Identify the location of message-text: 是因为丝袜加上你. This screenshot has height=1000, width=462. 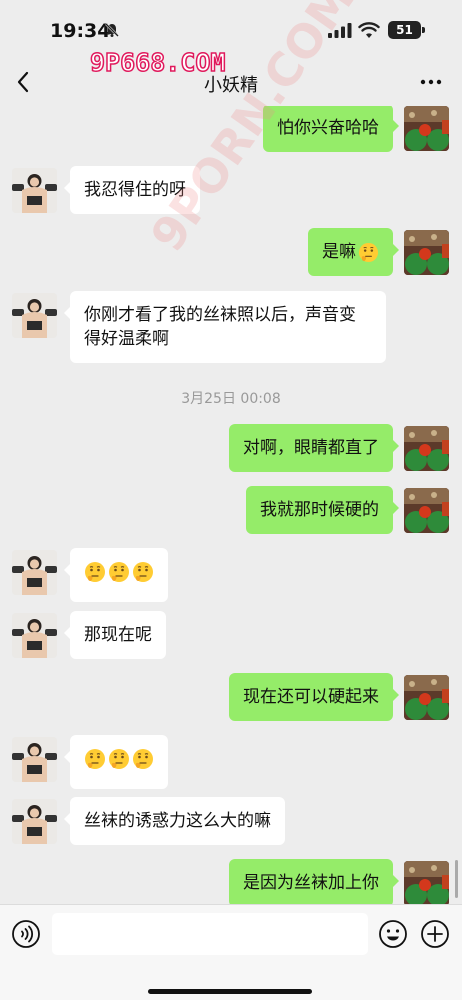
(311, 883).